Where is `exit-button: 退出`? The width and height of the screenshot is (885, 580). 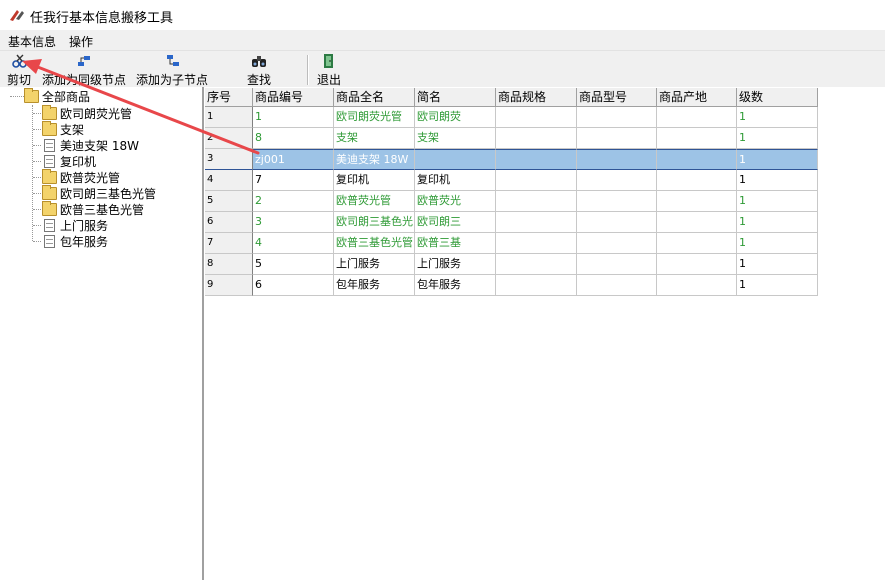
exit-button: 退出 is located at coordinates (329, 69).